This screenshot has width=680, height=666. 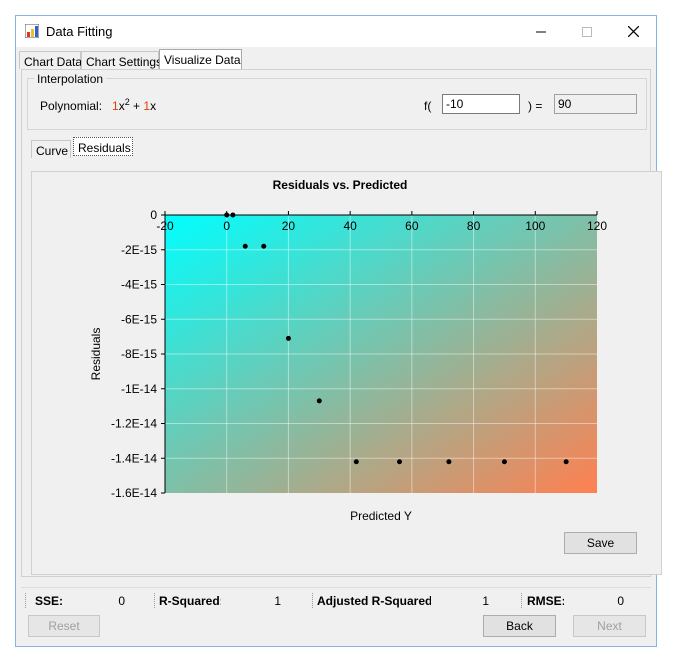 What do you see at coordinates (127, 102) in the screenshot?
I see `poly-exponent: 2` at bounding box center [127, 102].